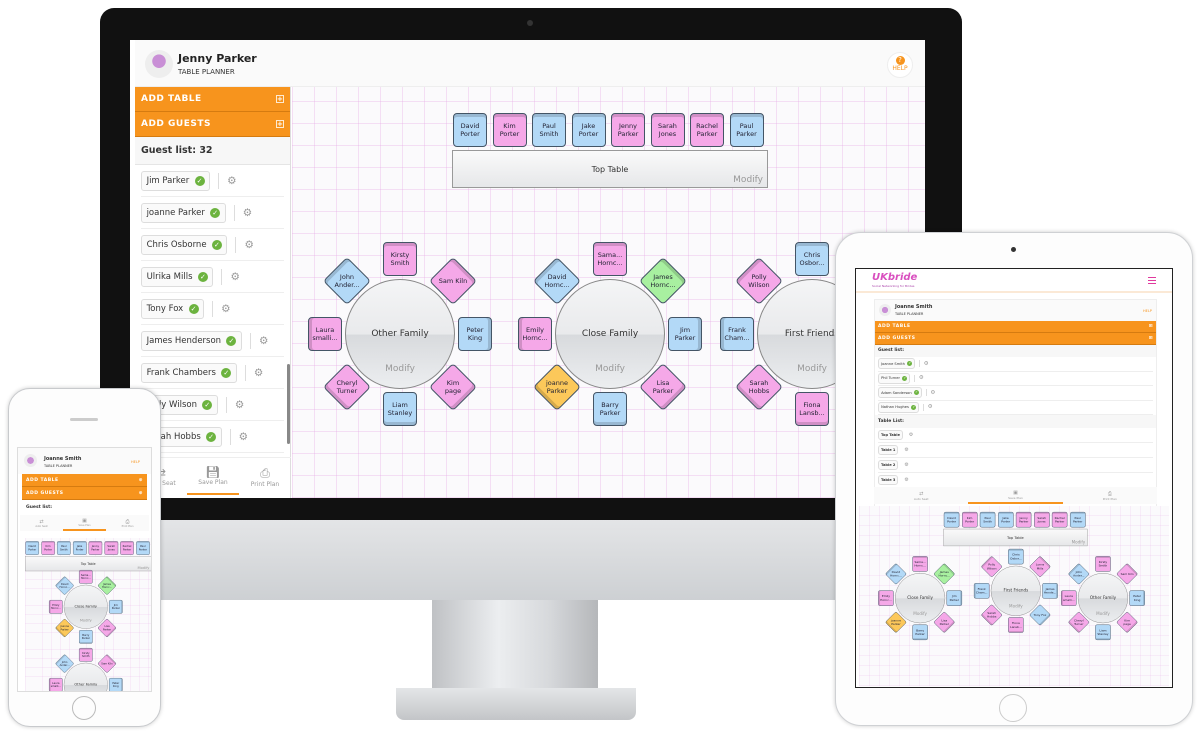  I want to click on guest-chip: Ulrika Mills ✓, so click(177, 276).